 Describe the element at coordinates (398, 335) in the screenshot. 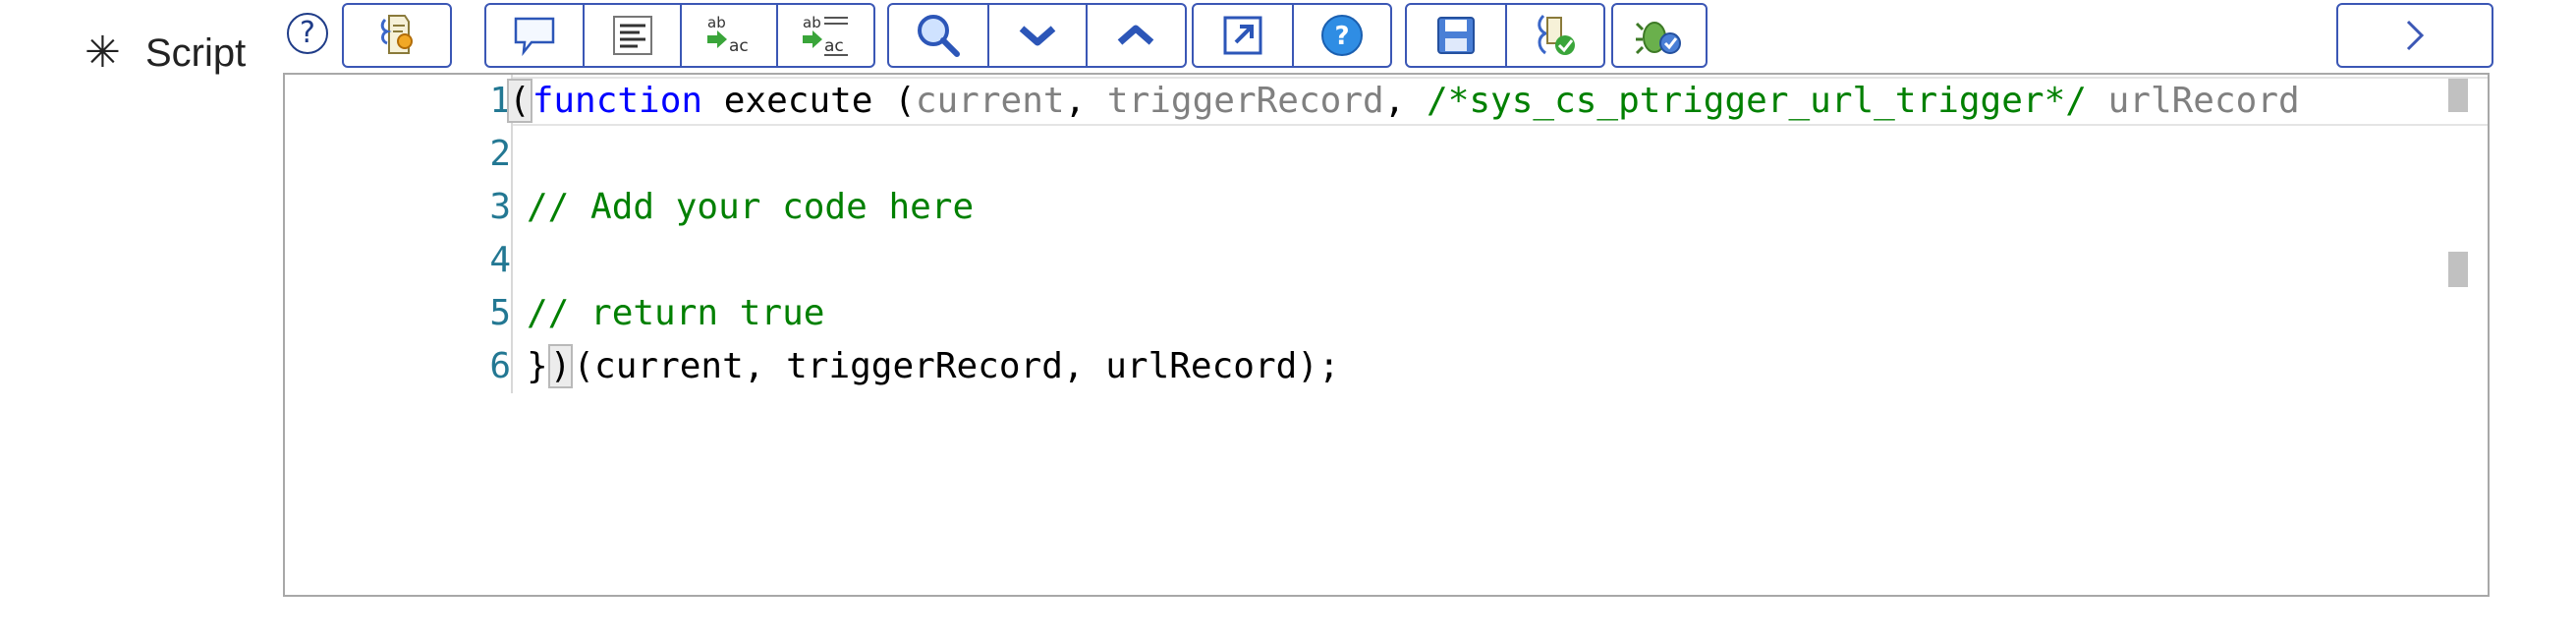

I see `line-number-gutter: 1 2 3 4 5 6` at that location.